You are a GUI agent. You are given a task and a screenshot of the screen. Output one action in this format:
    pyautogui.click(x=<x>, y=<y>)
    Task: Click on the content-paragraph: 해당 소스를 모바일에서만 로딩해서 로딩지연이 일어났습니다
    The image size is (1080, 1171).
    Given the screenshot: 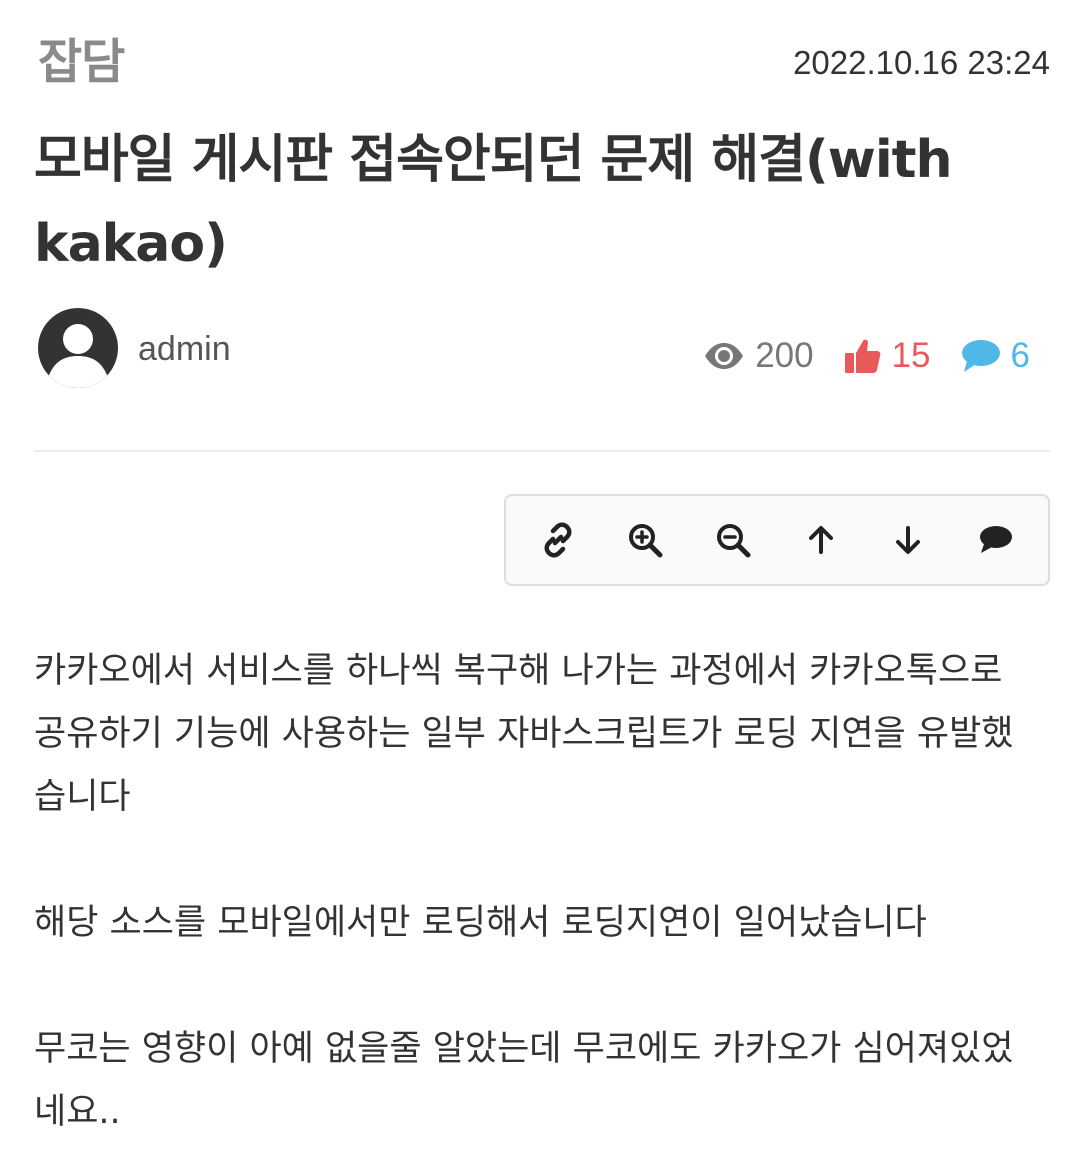 What is the action you would take?
    pyautogui.click(x=480, y=923)
    